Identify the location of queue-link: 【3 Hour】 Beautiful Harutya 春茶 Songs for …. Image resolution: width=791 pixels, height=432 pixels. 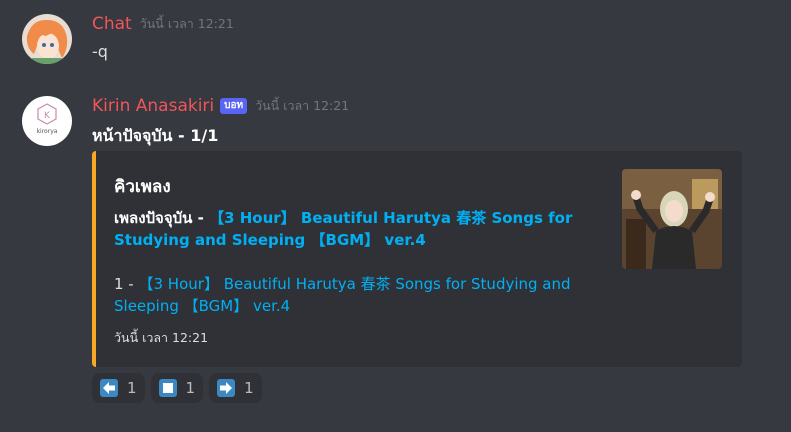
(342, 295).